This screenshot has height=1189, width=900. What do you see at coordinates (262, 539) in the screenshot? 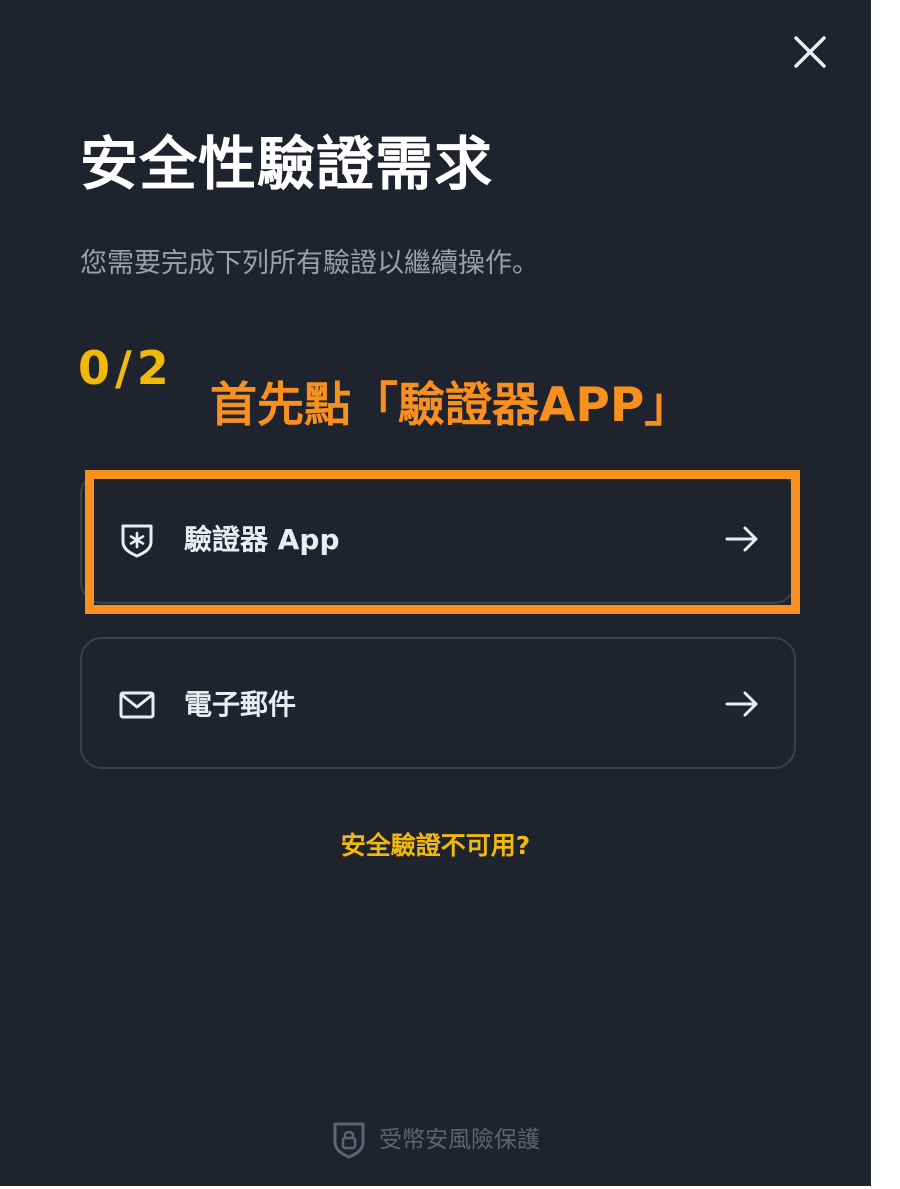
I see `authenticator-app-label: 驗證器 App` at bounding box center [262, 539].